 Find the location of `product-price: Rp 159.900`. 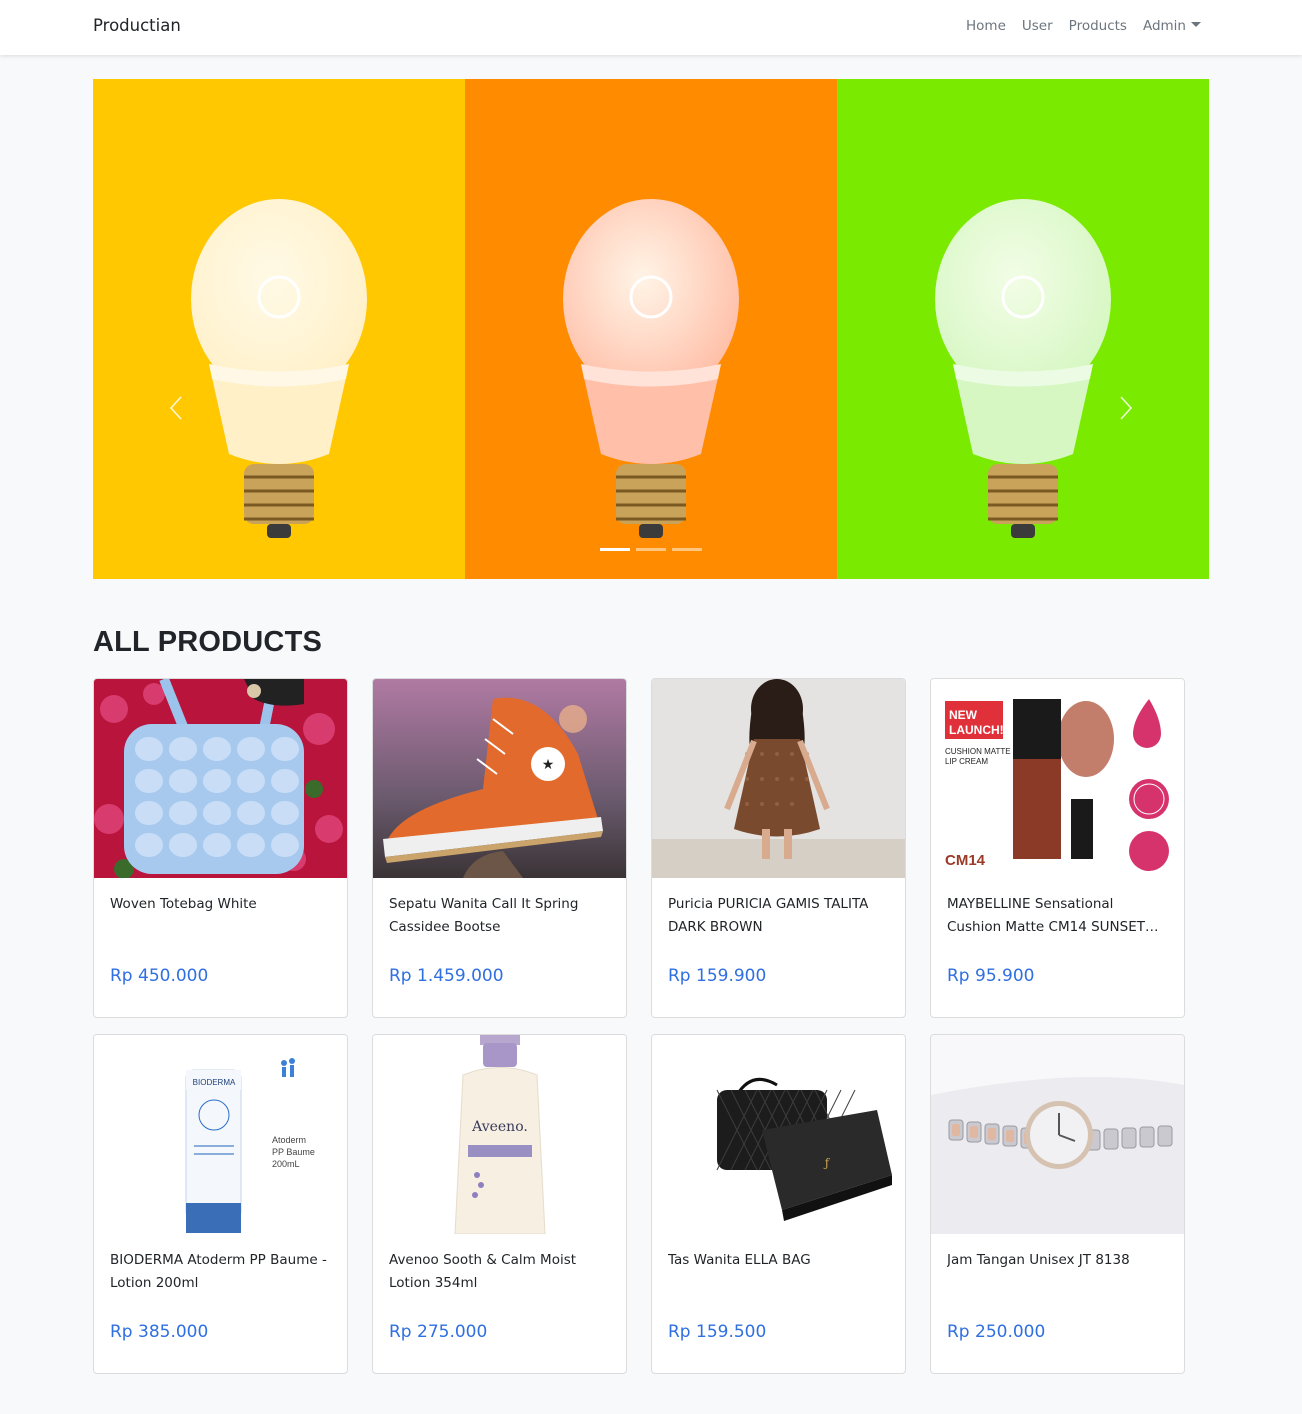

product-price: Rp 159.900 is located at coordinates (717, 976).